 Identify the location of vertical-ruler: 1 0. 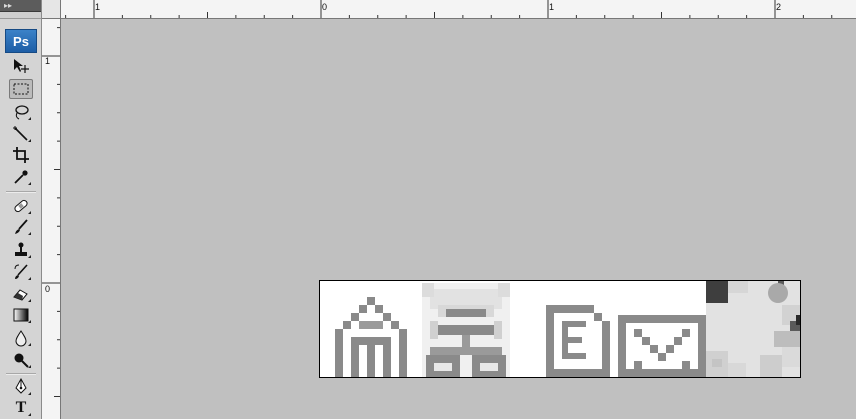
(51, 219).